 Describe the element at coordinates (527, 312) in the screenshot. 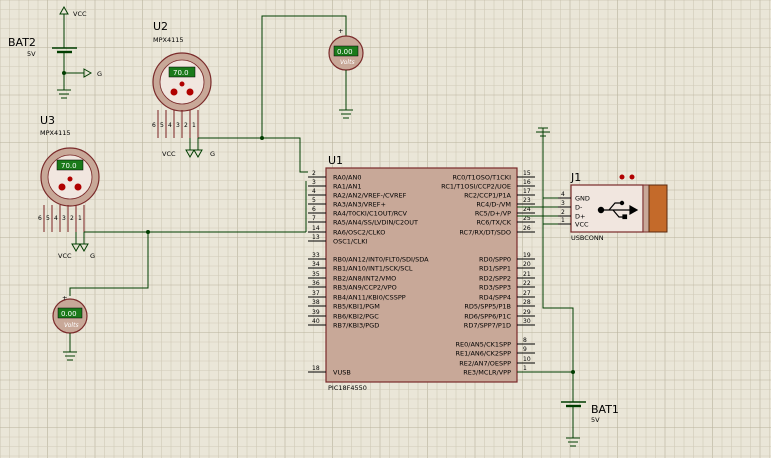

I see `u1-right-pin-num: 29` at that location.